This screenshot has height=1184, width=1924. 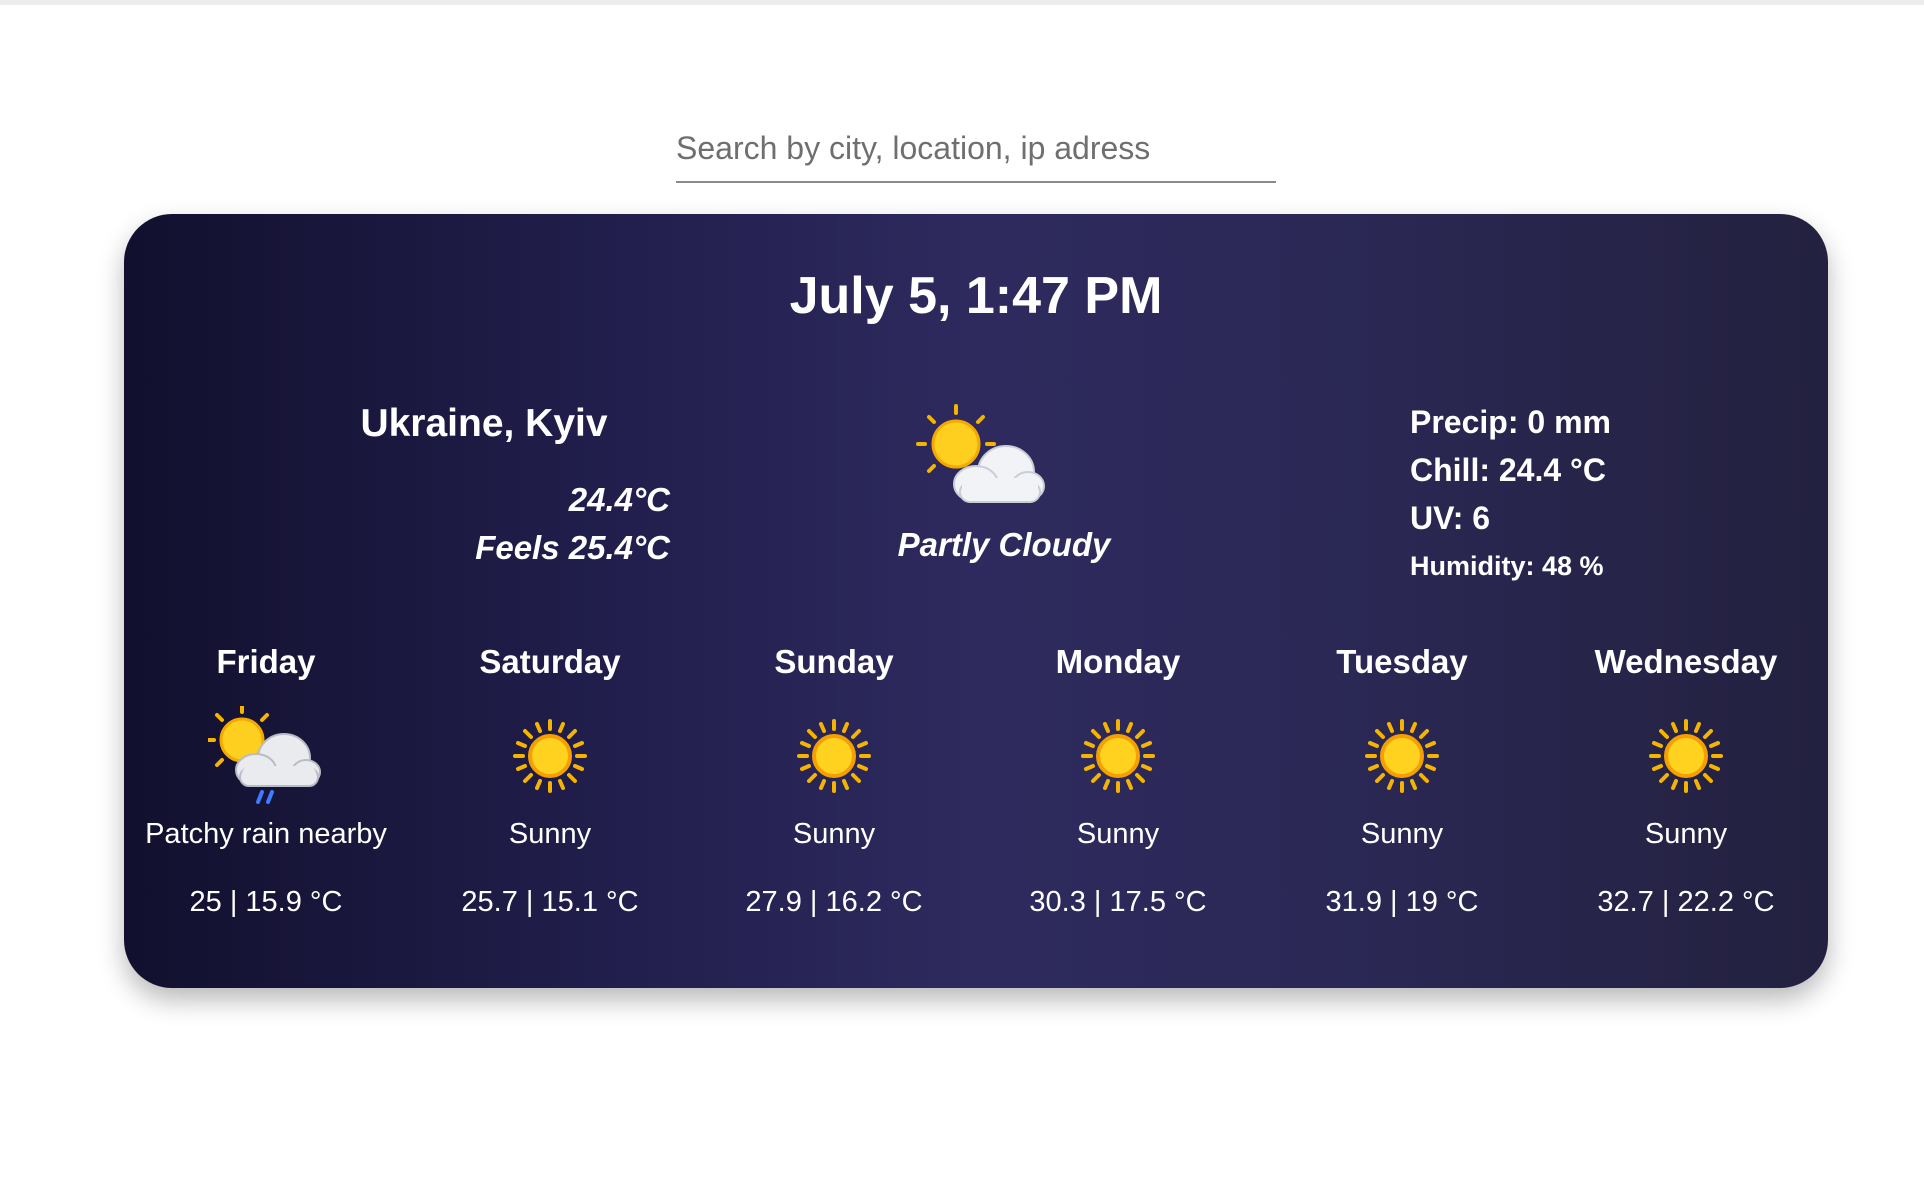 I want to click on humidity-stat: Humidity: 48 %, so click(x=1507, y=566).